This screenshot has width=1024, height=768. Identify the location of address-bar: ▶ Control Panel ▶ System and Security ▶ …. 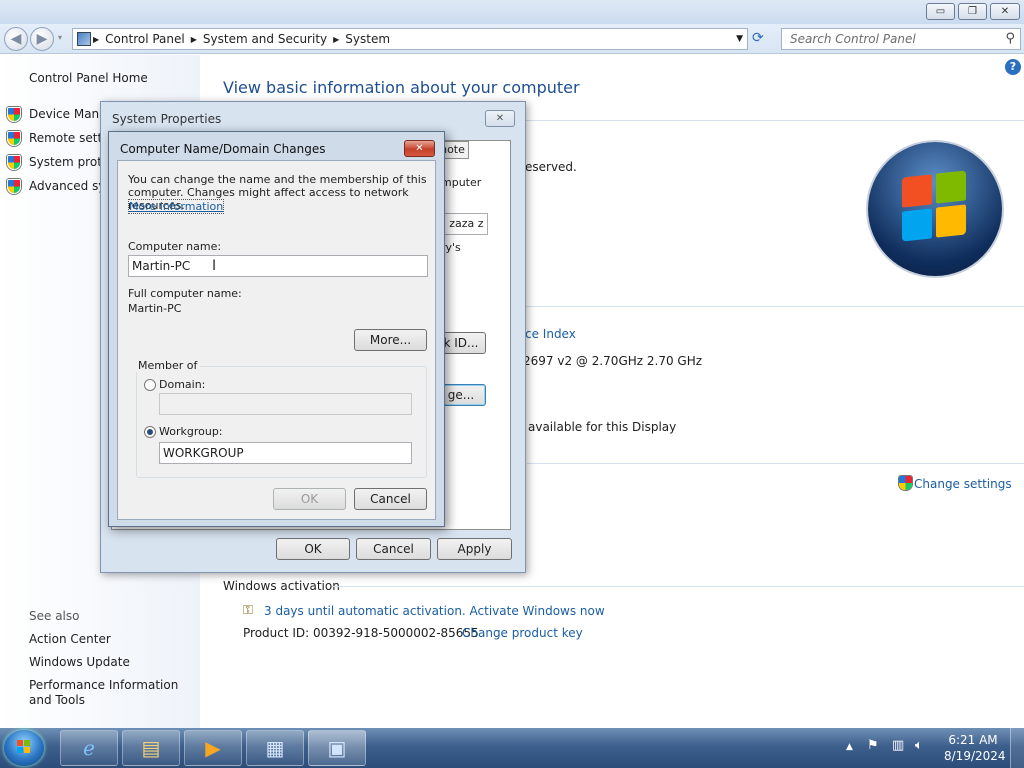
(410, 39).